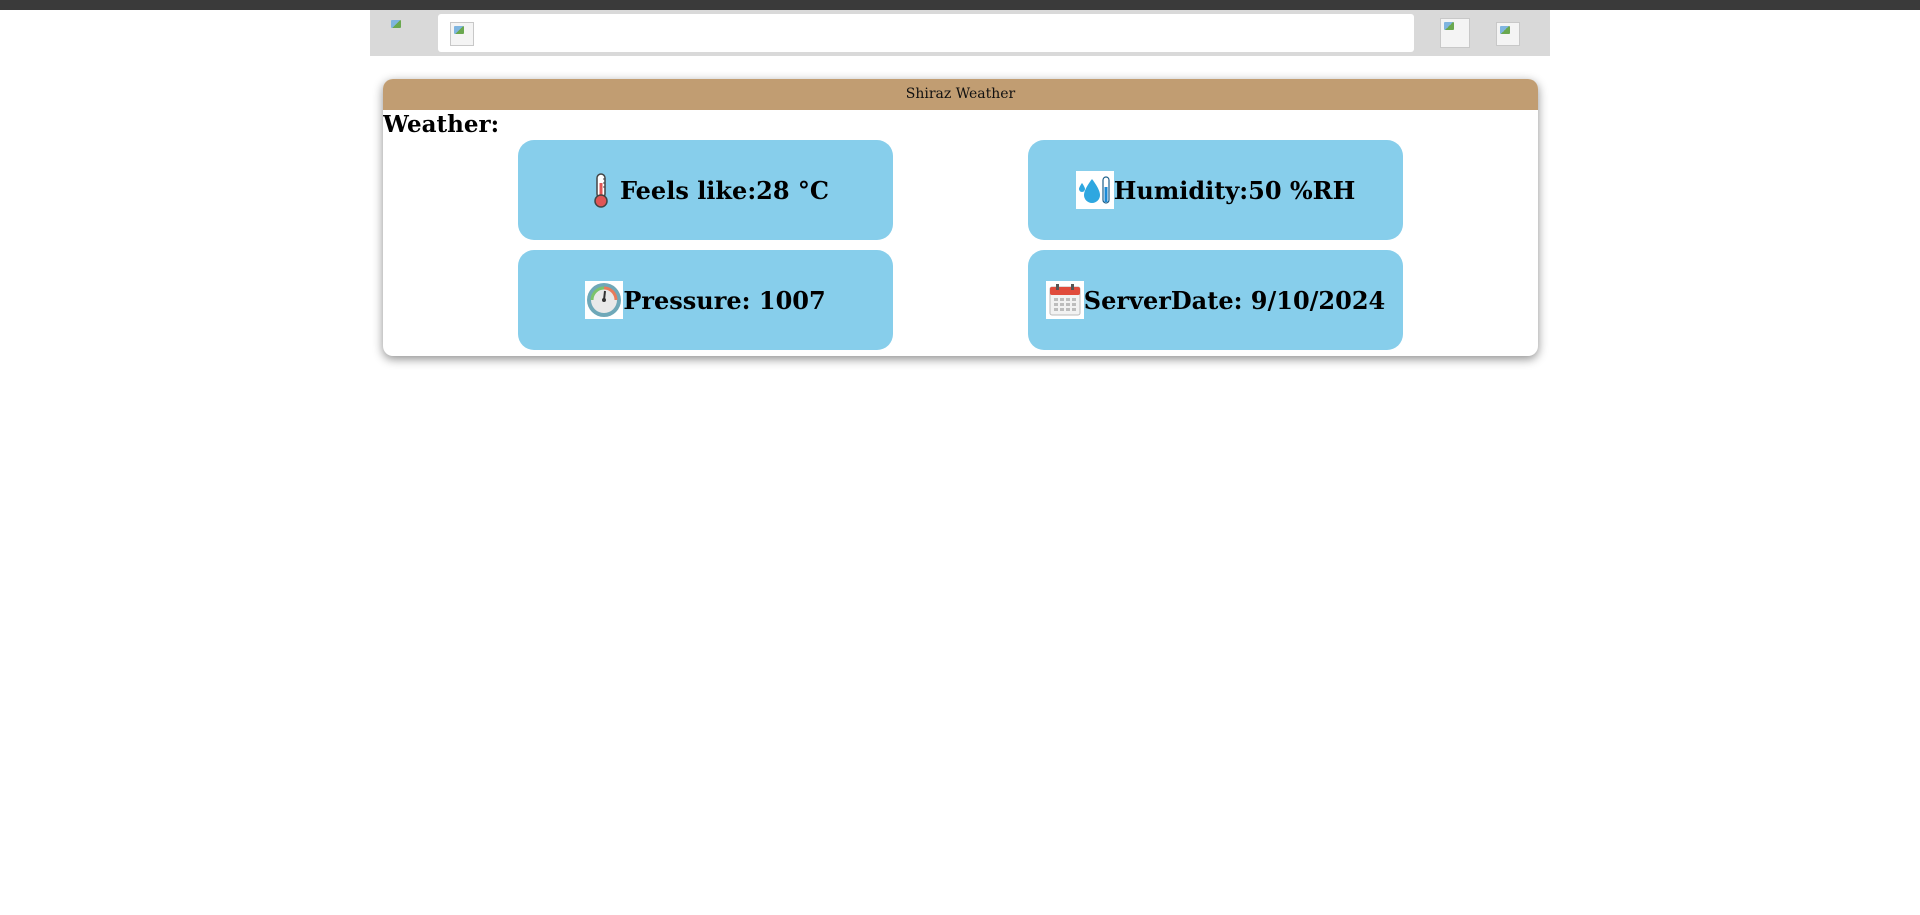 This screenshot has width=1920, height=915. I want to click on logo-image, so click(404, 28).